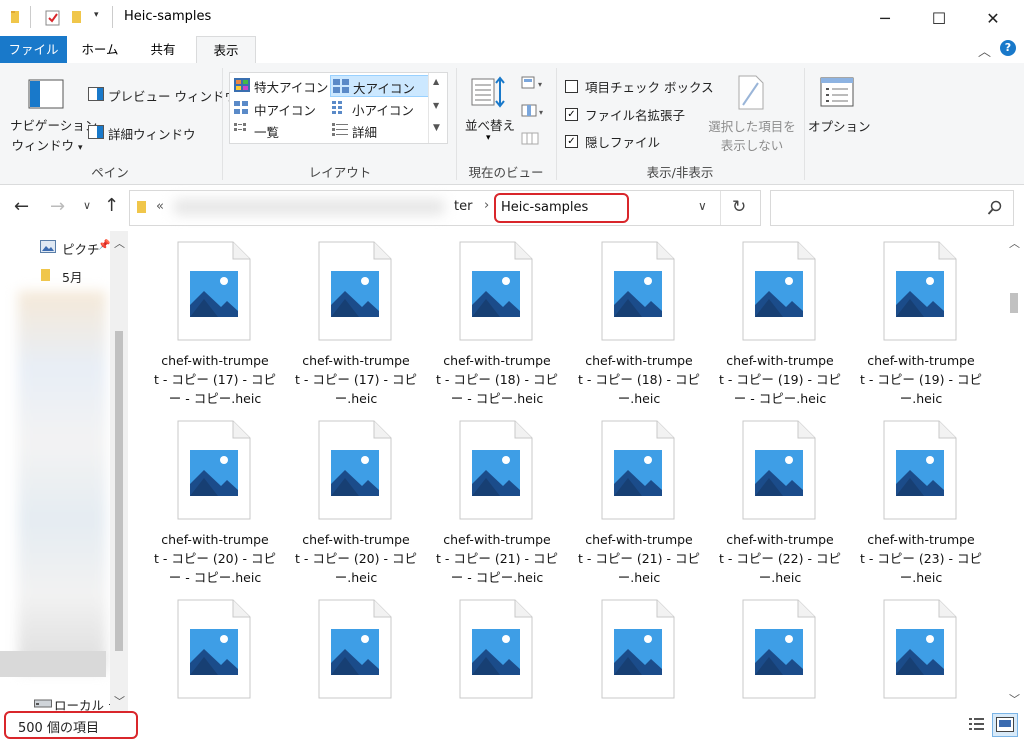  What do you see at coordinates (53, 113) in the screenshot?
I see `navigation-pane-button: ナビゲーション ウィンドウ ▾` at bounding box center [53, 113].